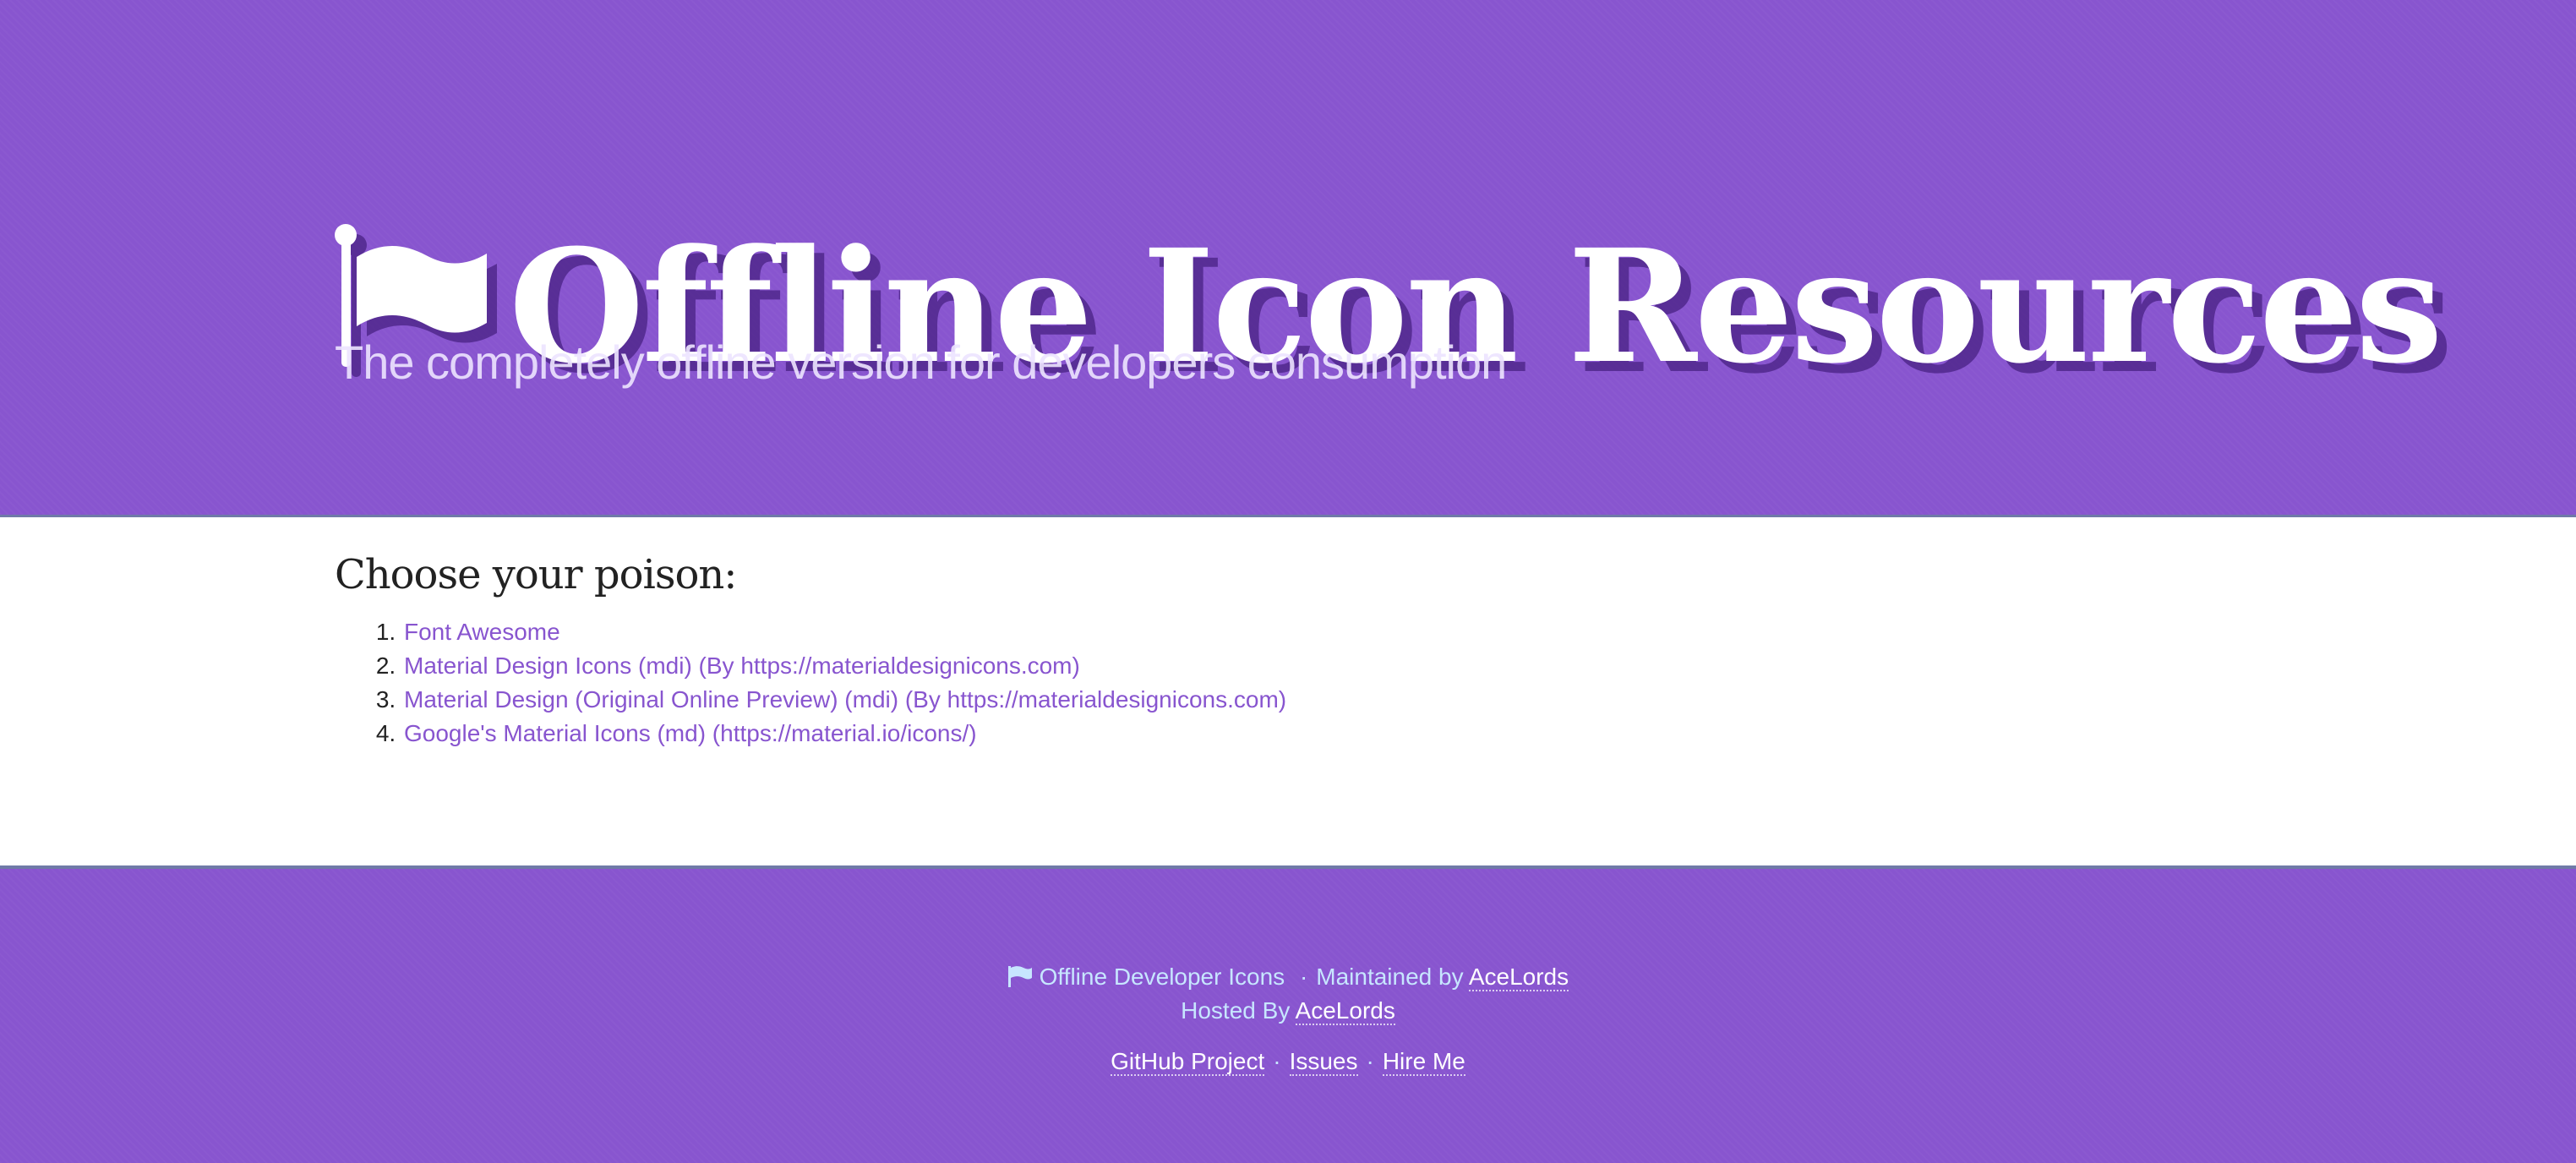 This screenshot has height=1163, width=2576. What do you see at coordinates (1288, 1061) in the screenshot?
I see `footer-links: GitHub Project · Issues · Hire Me` at bounding box center [1288, 1061].